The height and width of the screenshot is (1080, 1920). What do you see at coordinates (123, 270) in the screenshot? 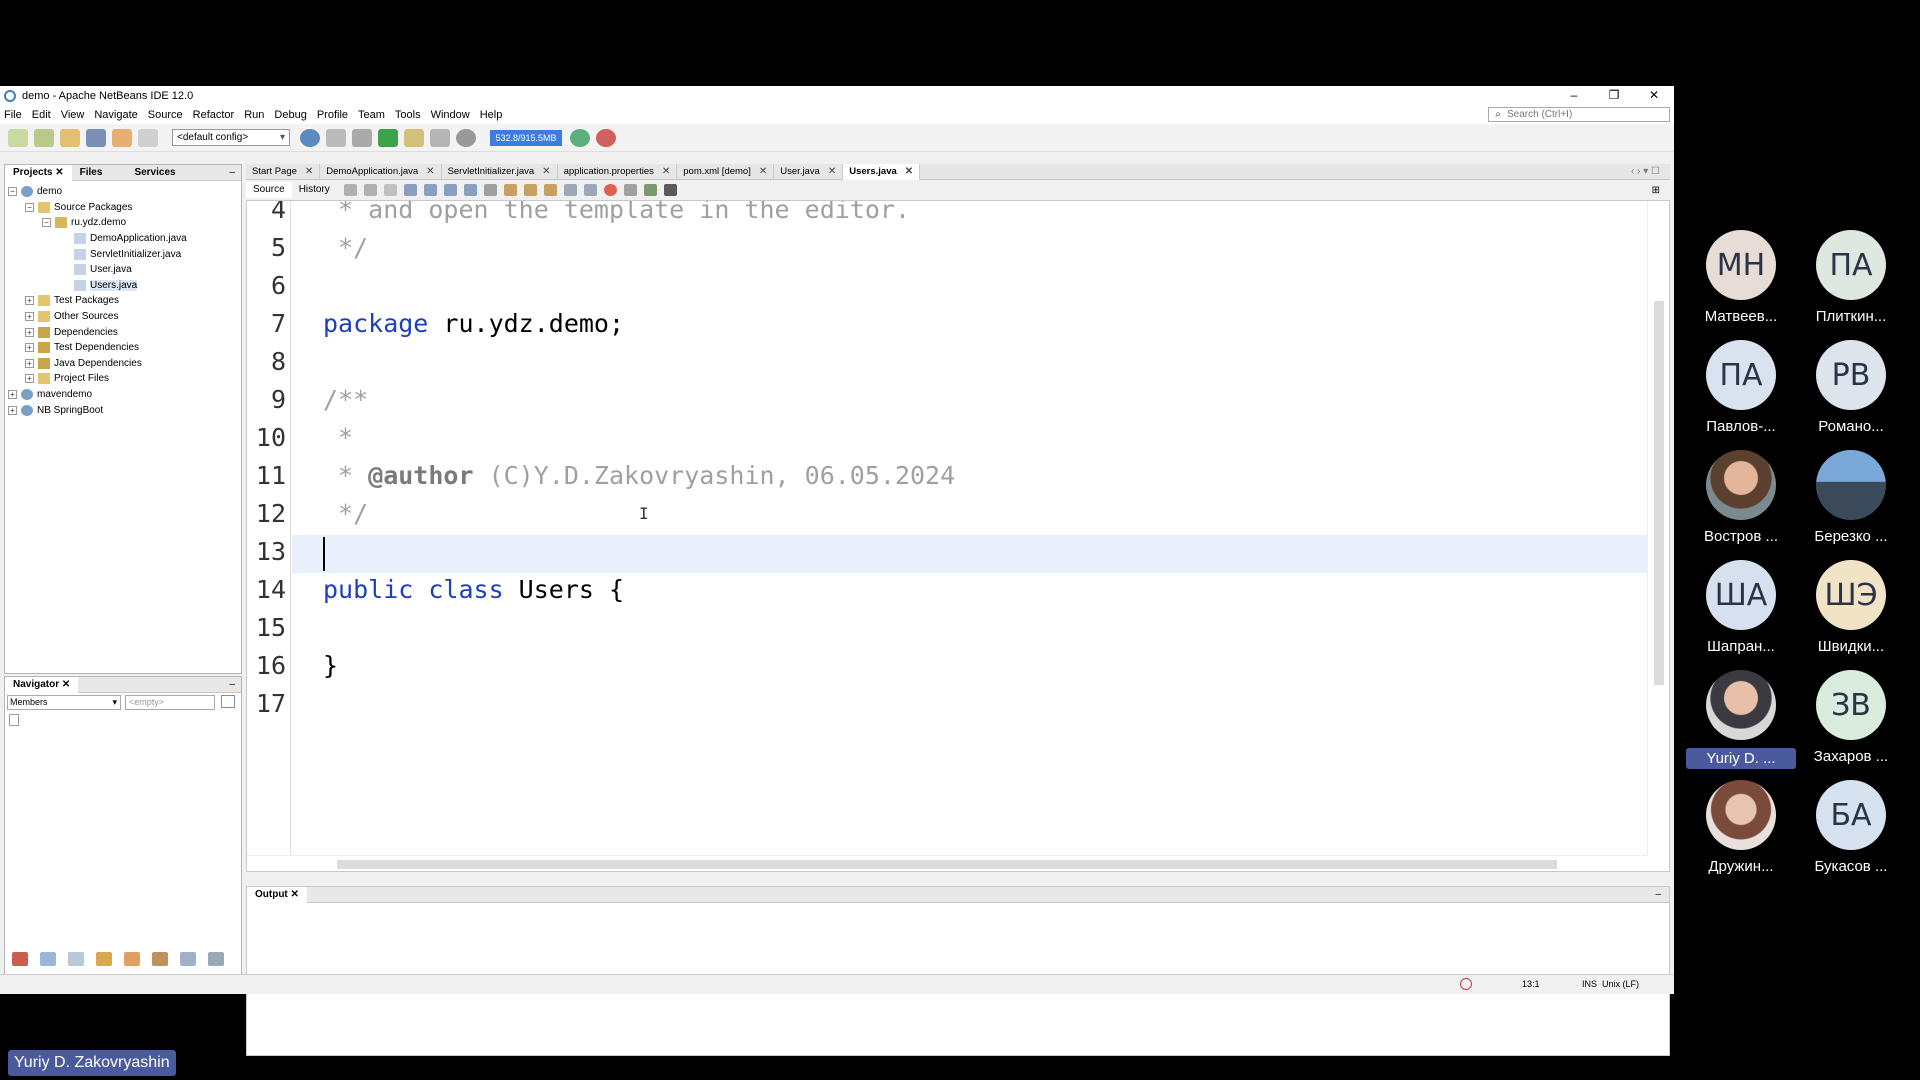
I see `tree-node-user: User.java` at bounding box center [123, 270].